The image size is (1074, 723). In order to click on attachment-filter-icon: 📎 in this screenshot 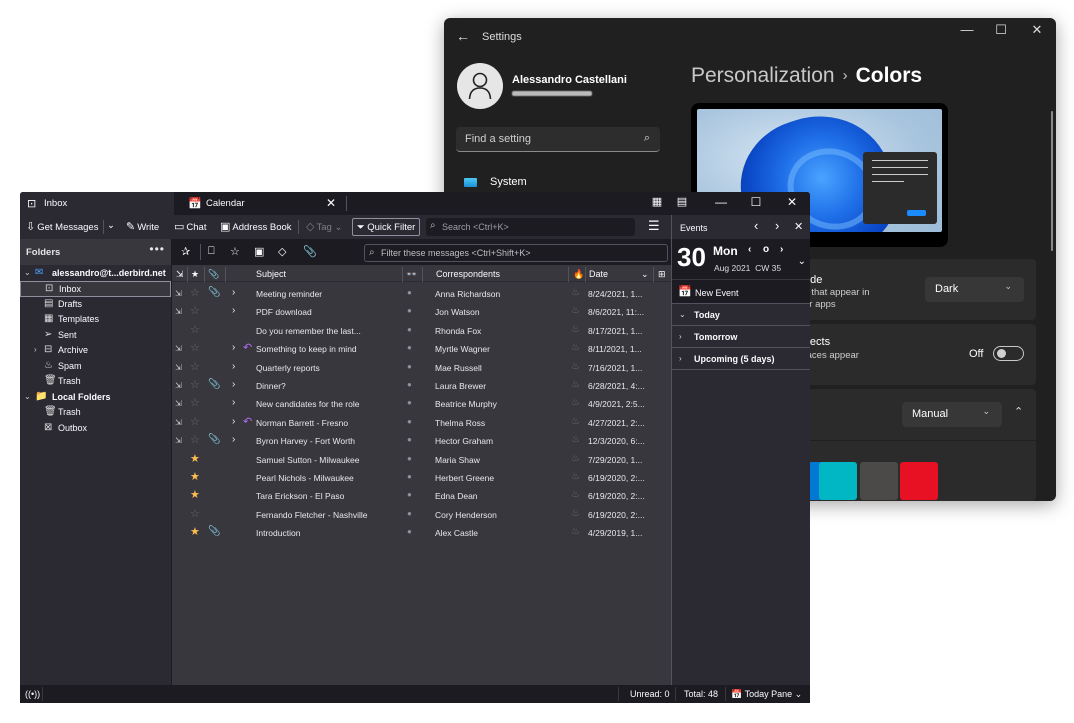, I will do `click(310, 251)`.